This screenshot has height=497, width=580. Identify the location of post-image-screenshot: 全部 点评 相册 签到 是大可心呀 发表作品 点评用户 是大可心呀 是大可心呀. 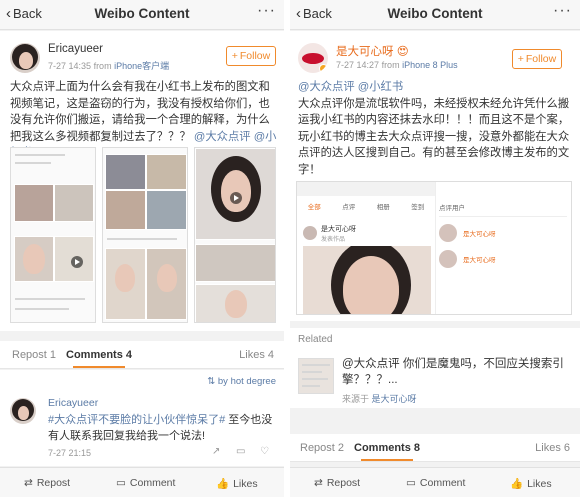
(434, 248).